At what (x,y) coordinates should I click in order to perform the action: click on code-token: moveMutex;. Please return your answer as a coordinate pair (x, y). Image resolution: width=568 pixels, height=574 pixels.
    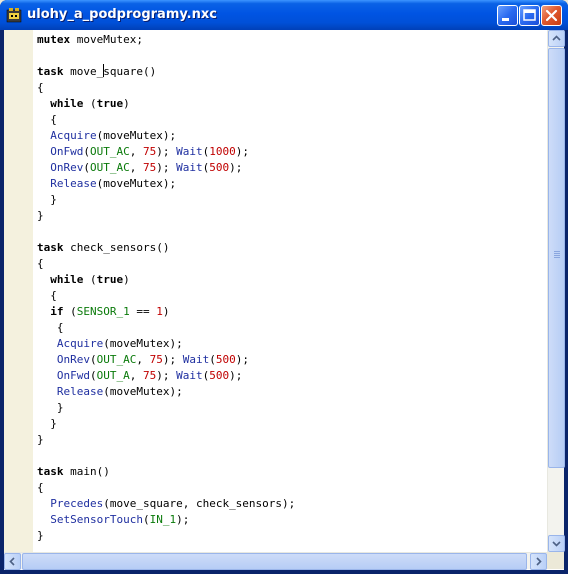
    Looking at the image, I should click on (106, 39).